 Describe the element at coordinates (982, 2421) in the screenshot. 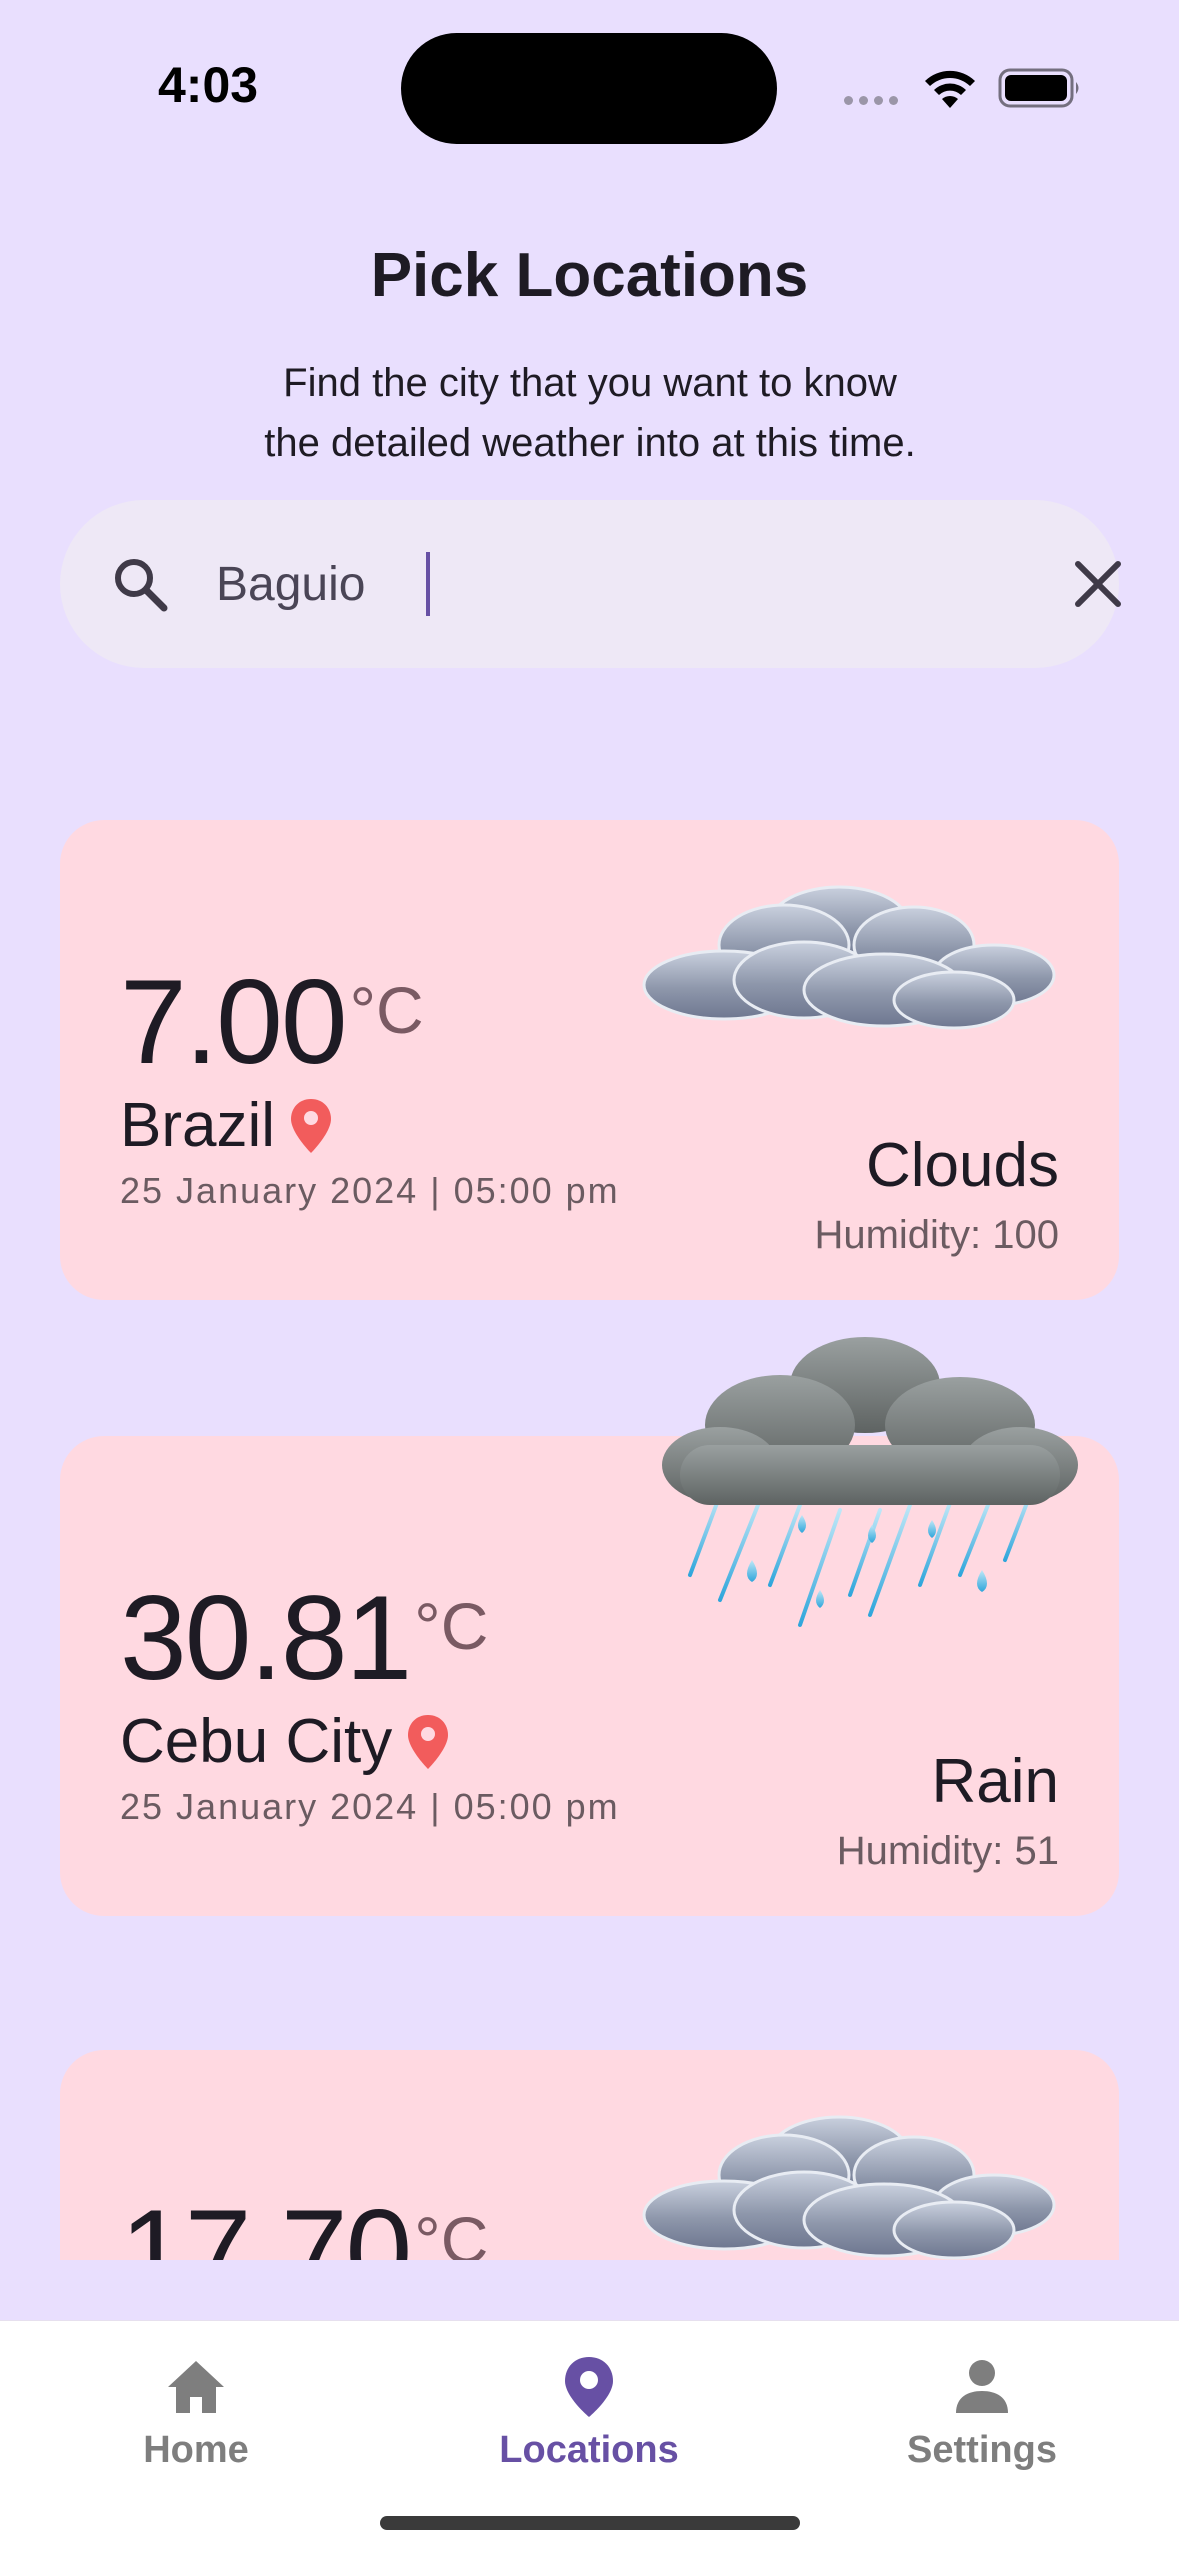

I see `nav-item-settings: Settings` at that location.